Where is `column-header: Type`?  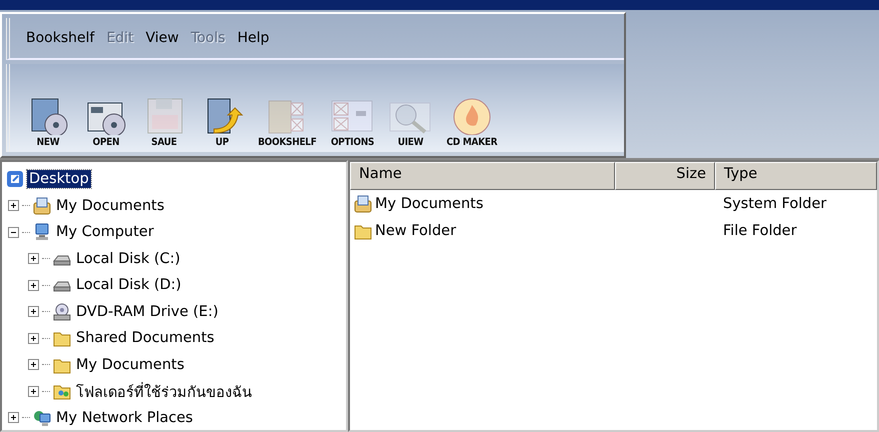
column-header: Type is located at coordinates (796, 176).